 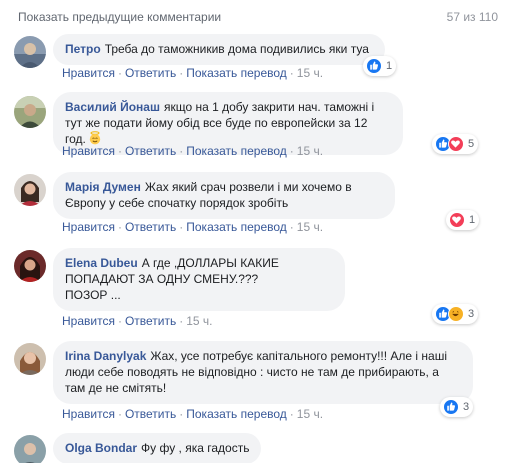 What do you see at coordinates (471, 144) in the screenshot?
I see `reaction-count: 5` at bounding box center [471, 144].